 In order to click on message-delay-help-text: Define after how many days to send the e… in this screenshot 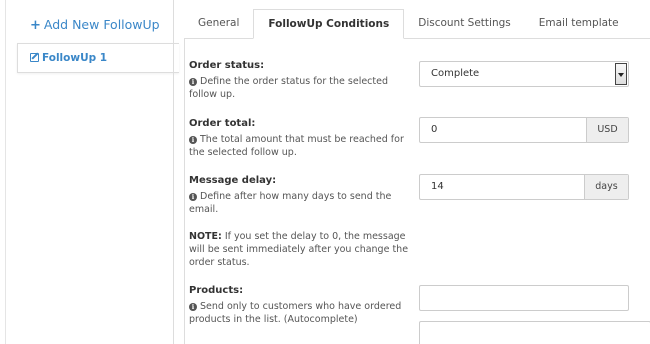, I will do `click(290, 203)`.